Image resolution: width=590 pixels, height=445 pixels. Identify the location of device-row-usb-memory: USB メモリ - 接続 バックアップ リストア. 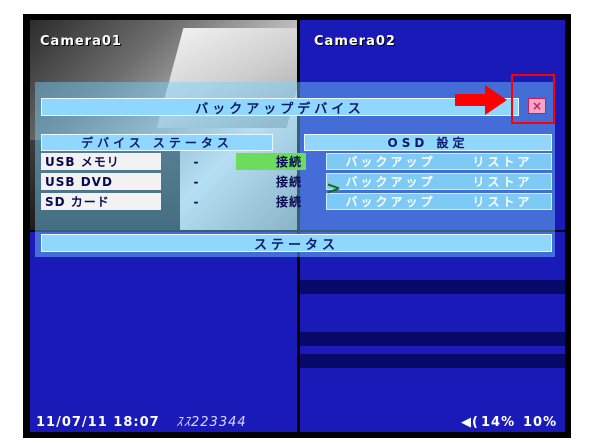
(296, 161).